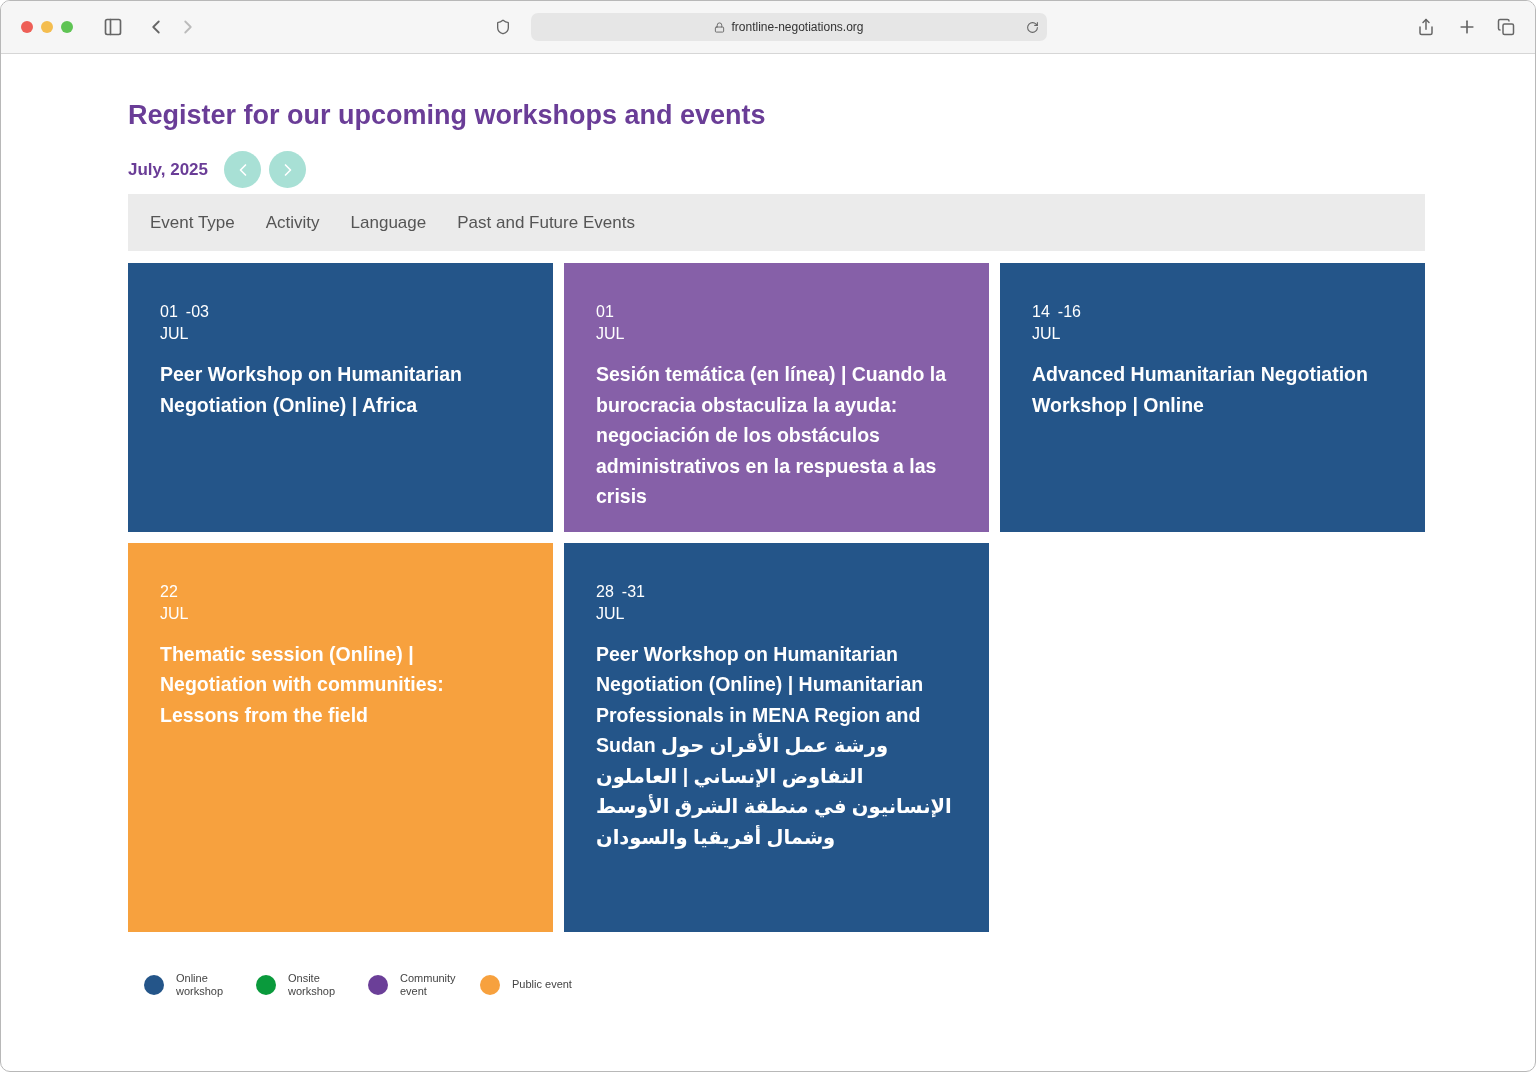 Image resolution: width=1536 pixels, height=1072 pixels. I want to click on filter-tab: Event Type, so click(192, 222).